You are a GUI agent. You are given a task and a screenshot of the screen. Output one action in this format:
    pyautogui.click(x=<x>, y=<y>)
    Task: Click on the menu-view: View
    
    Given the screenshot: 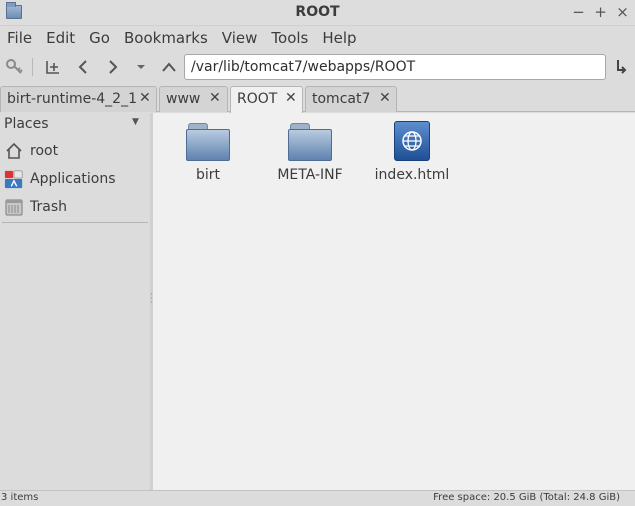 What is the action you would take?
    pyautogui.click(x=240, y=38)
    